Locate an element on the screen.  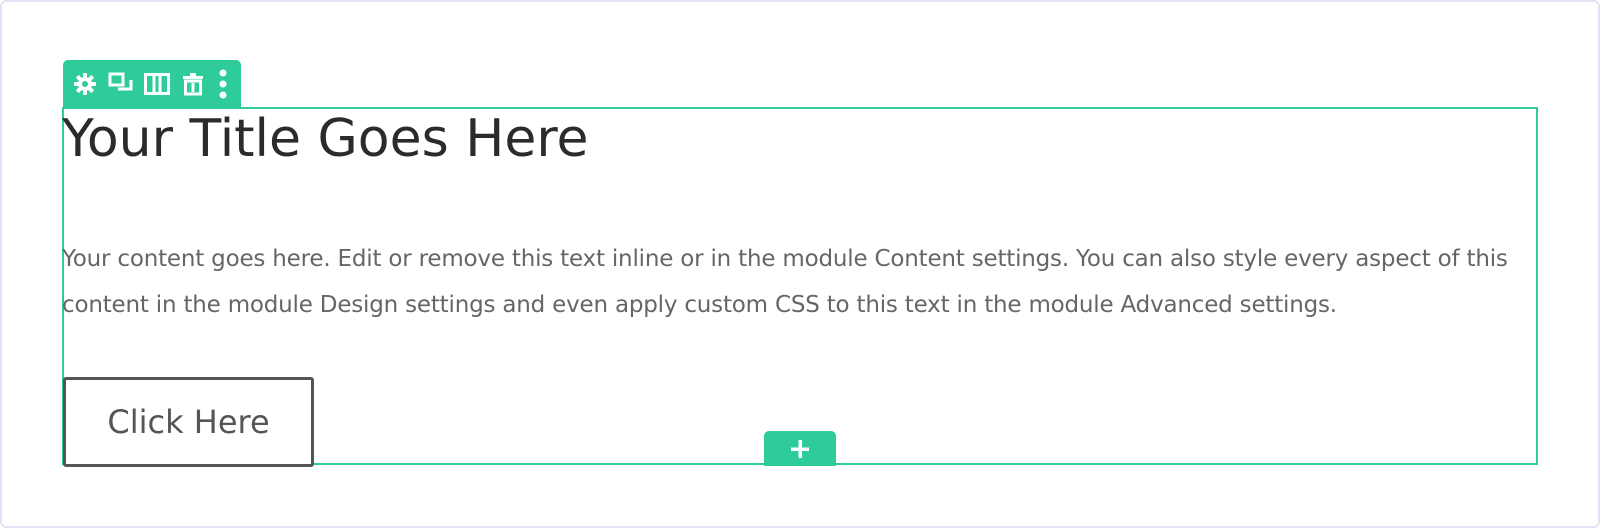
trash-icon is located at coordinates (193, 83).